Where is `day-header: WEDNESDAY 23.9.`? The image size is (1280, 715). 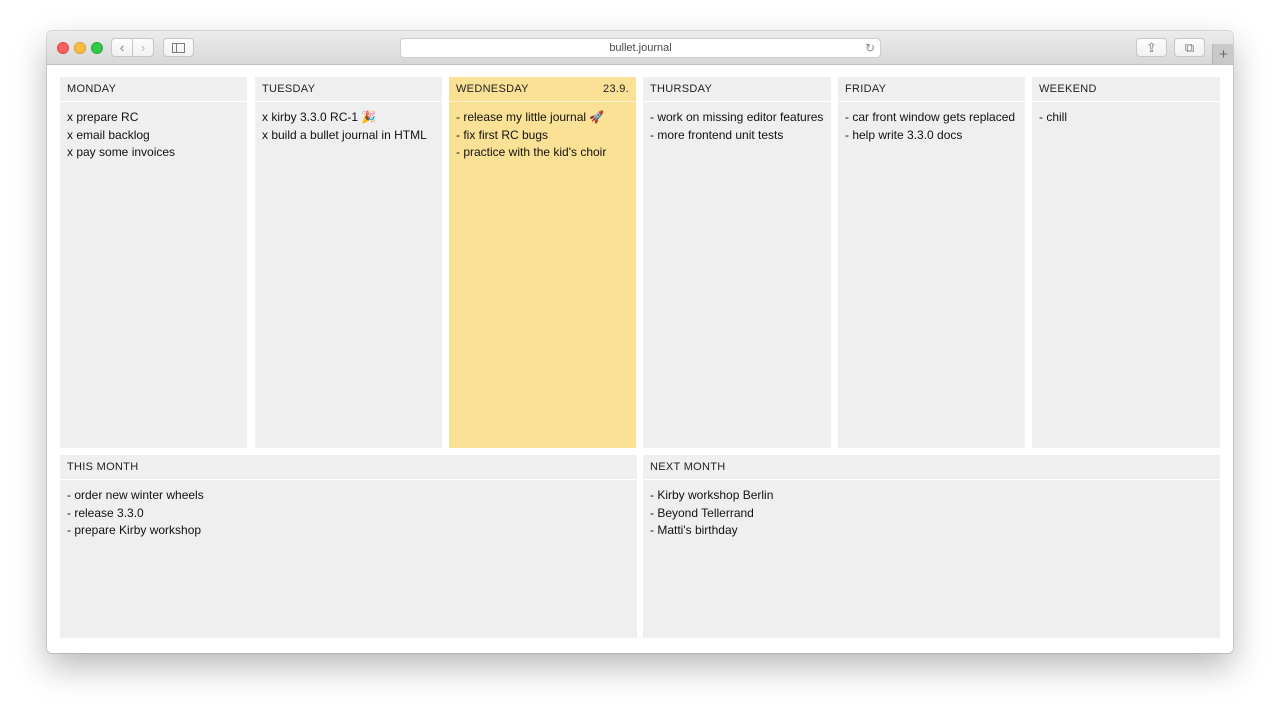 day-header: WEDNESDAY 23.9. is located at coordinates (542, 89).